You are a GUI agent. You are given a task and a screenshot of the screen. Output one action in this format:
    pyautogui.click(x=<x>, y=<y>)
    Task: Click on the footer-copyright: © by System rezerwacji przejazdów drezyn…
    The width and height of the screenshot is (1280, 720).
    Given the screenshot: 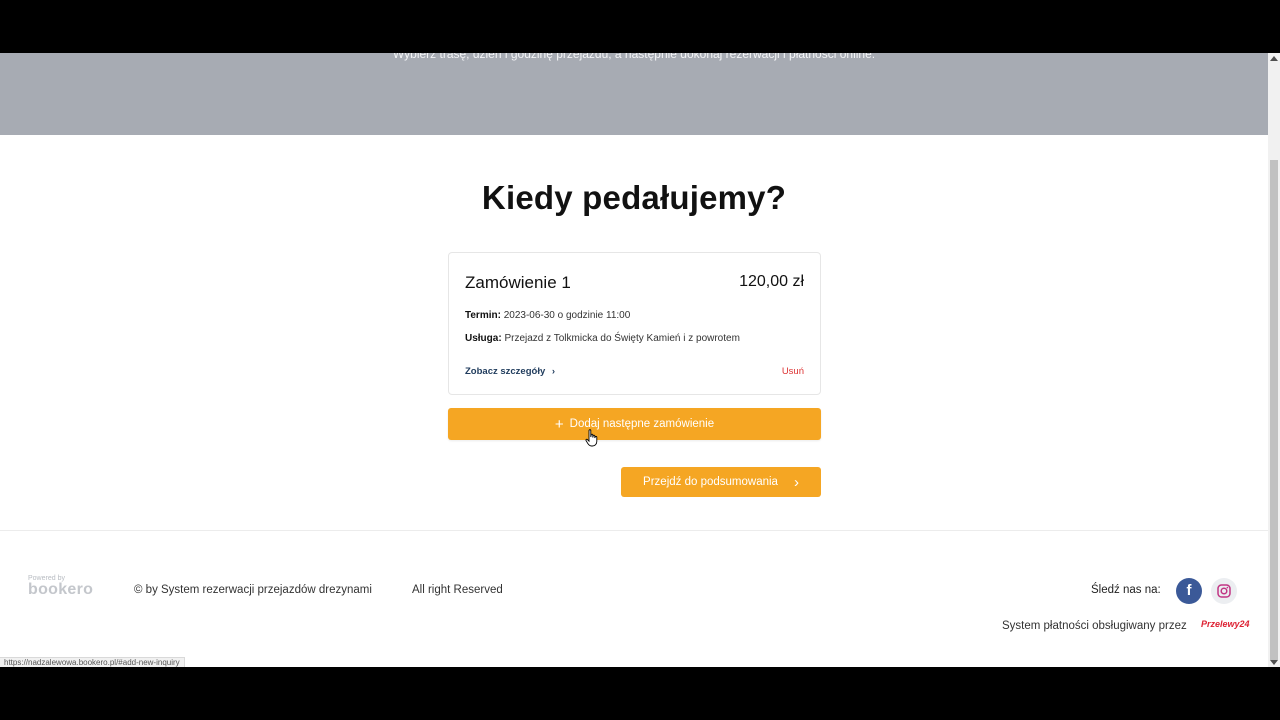 What is the action you would take?
    pyautogui.click(x=253, y=590)
    